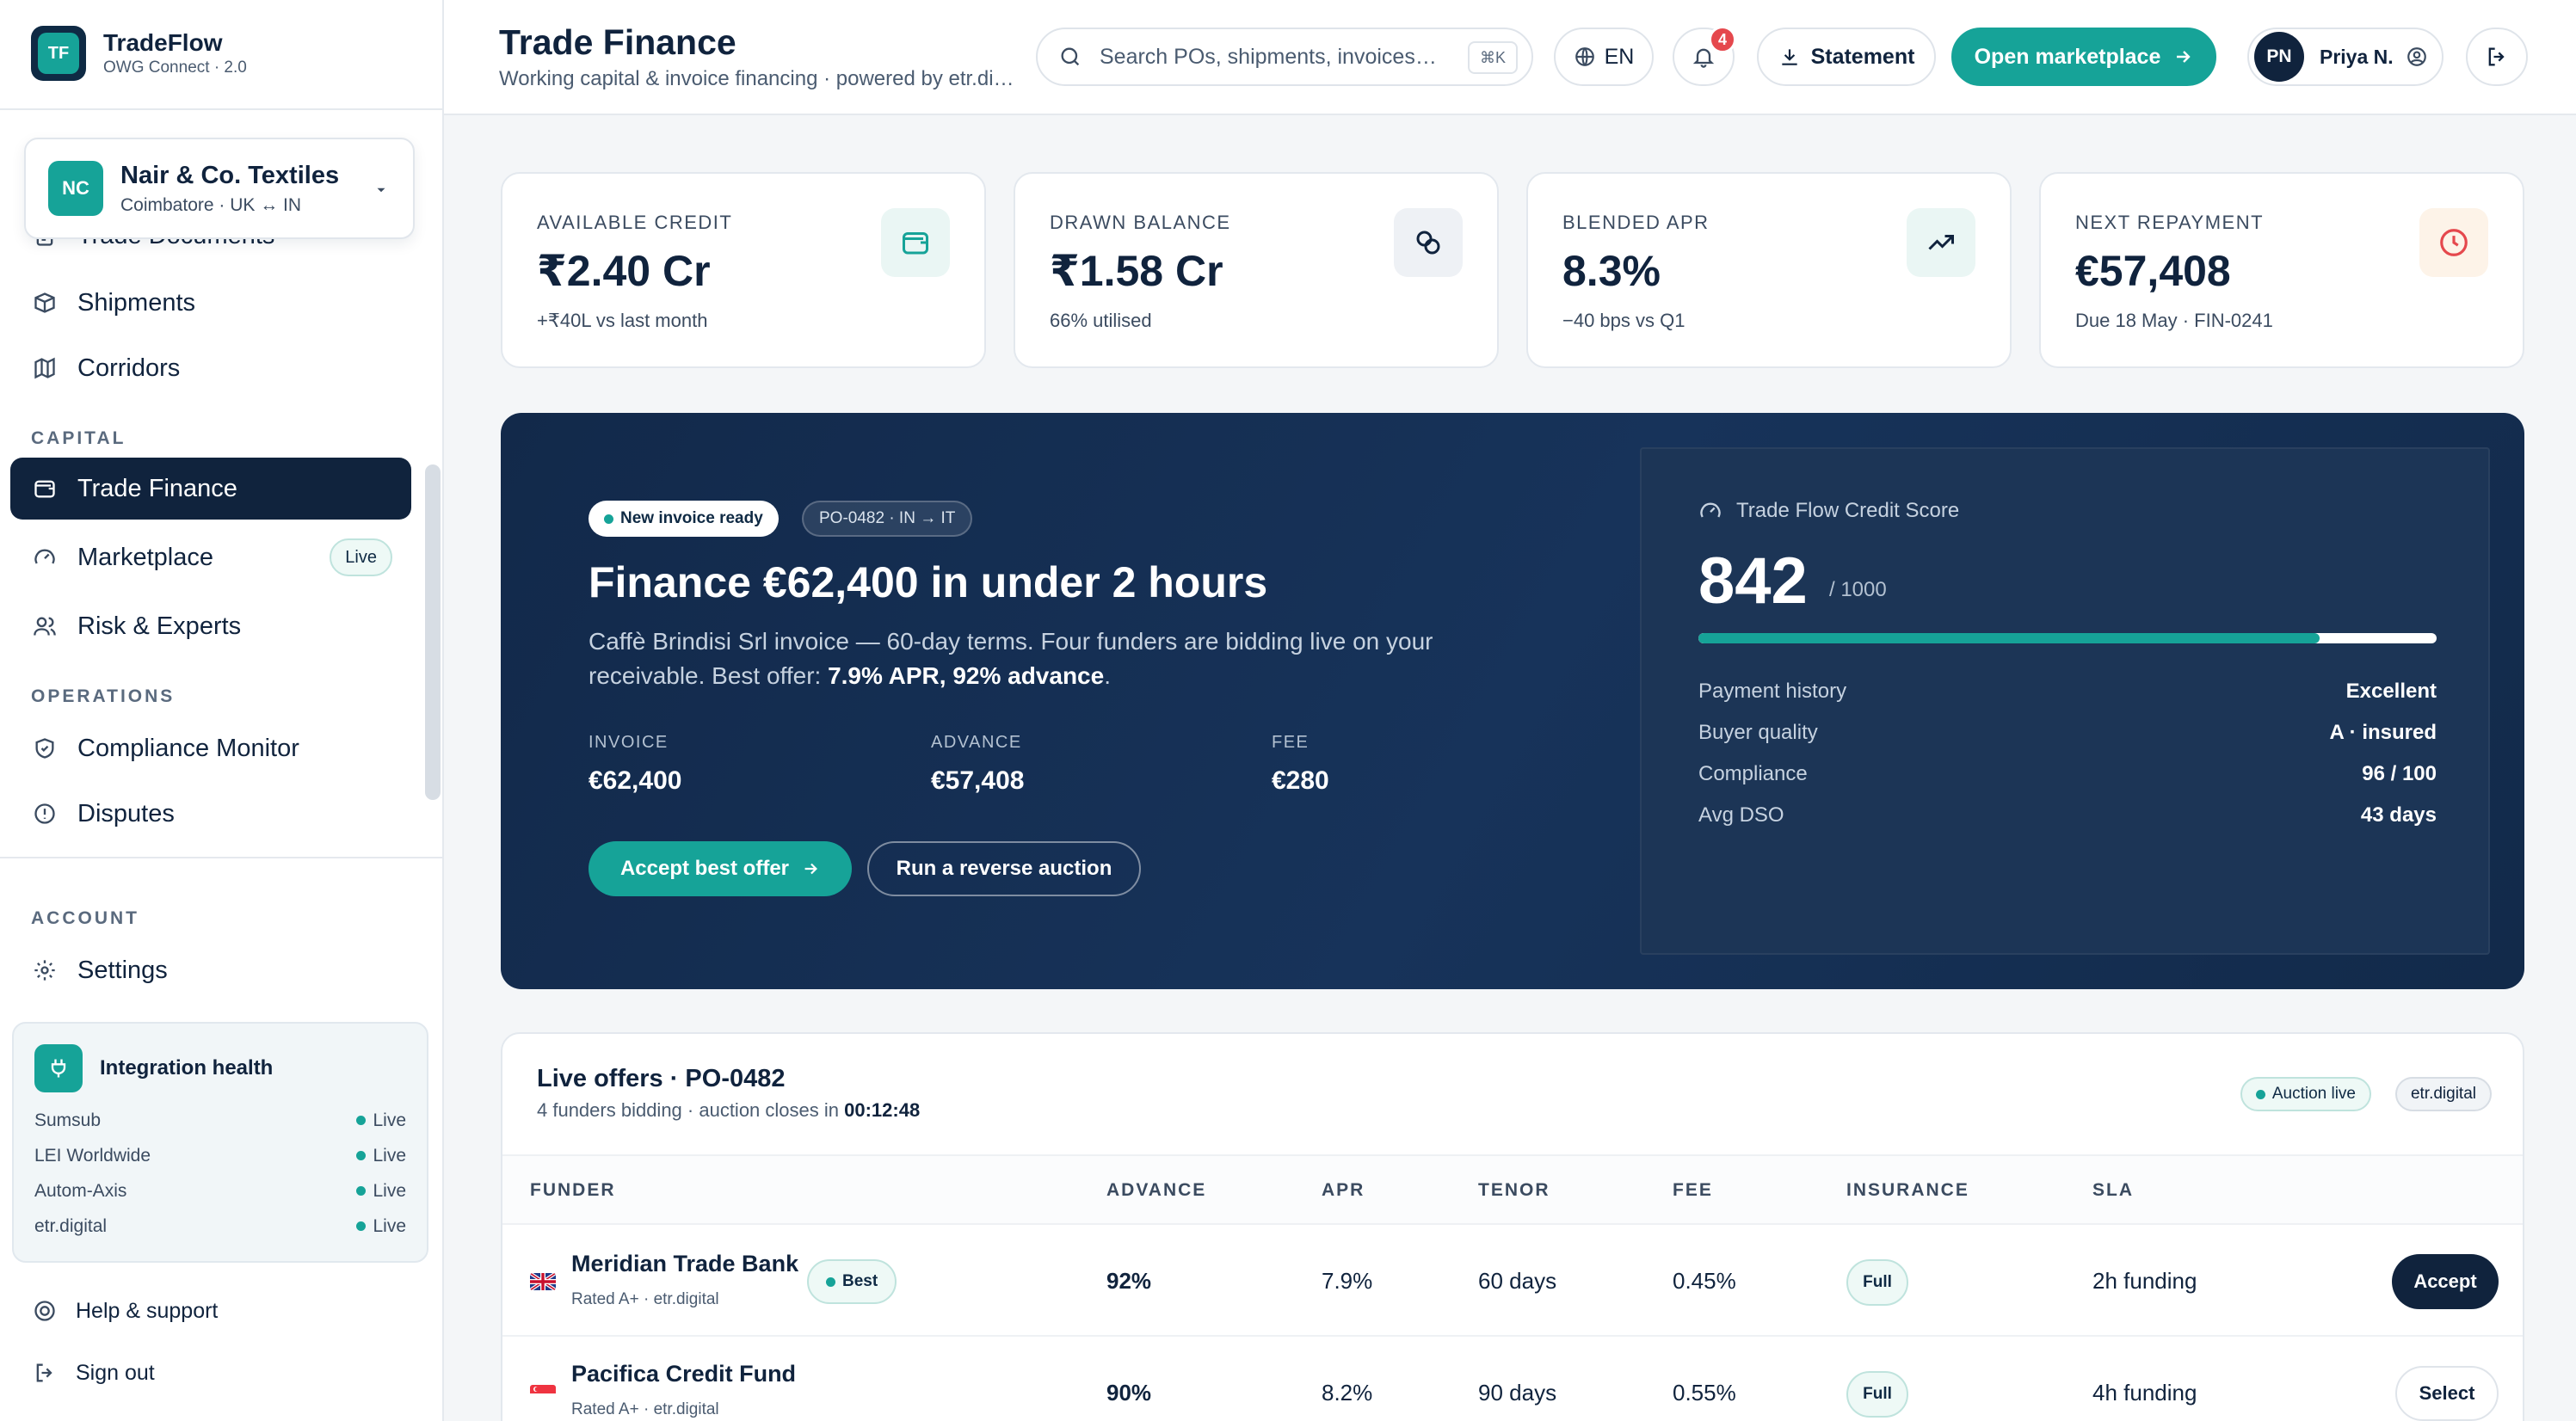 This screenshot has width=2576, height=1421. I want to click on credit-score-title: Trade Flow Credit Score, so click(1848, 510).